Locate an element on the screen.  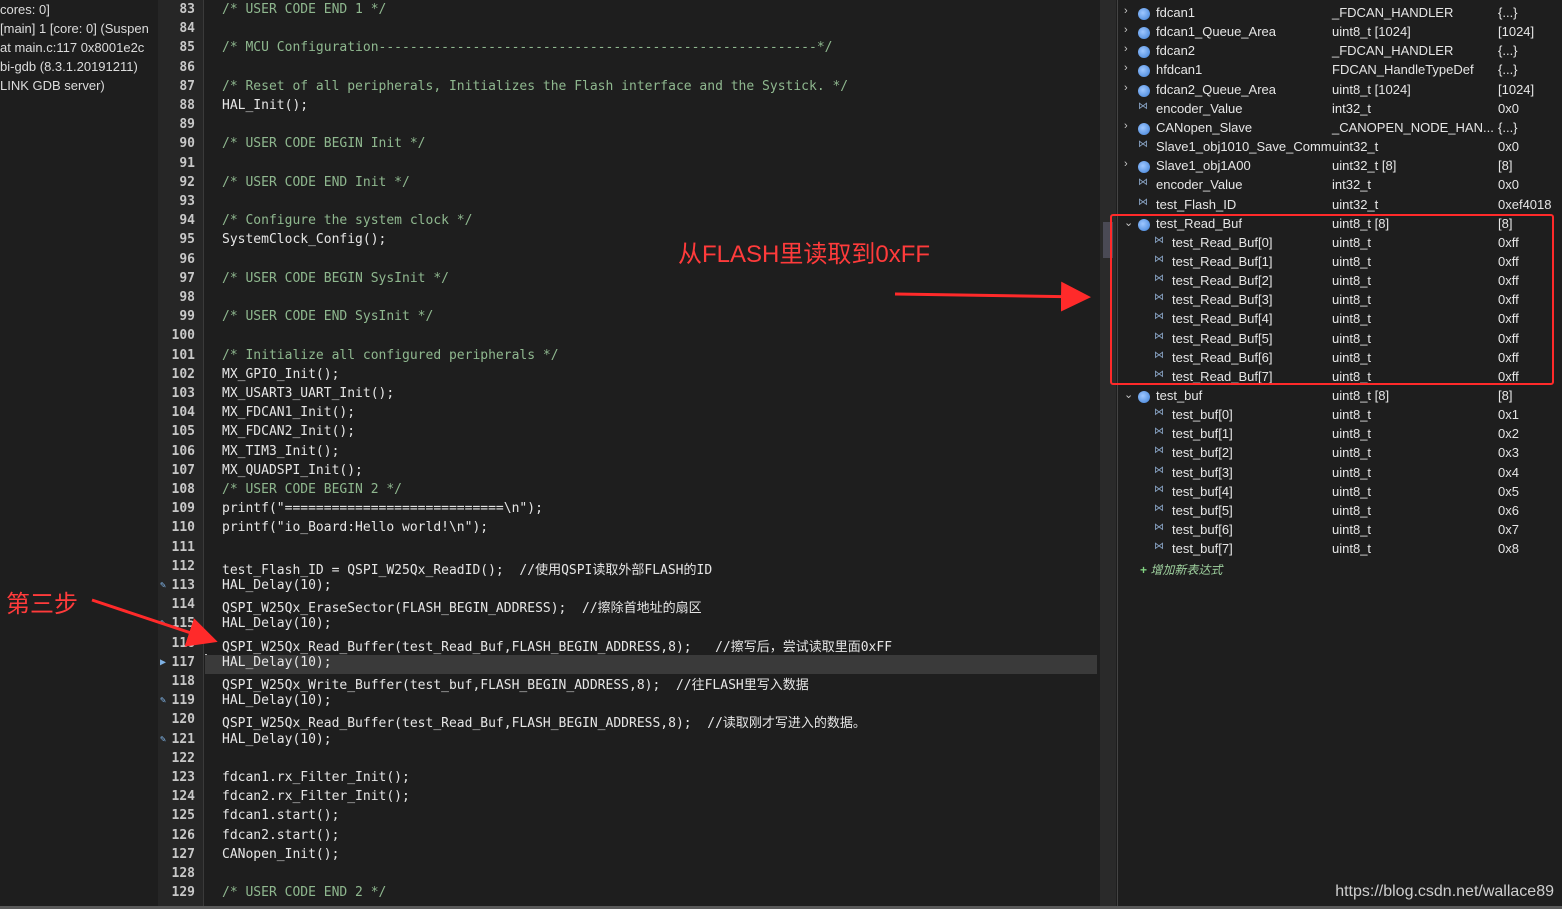
code-line: /* USER CODE END SysInit */ is located at coordinates (327, 318).